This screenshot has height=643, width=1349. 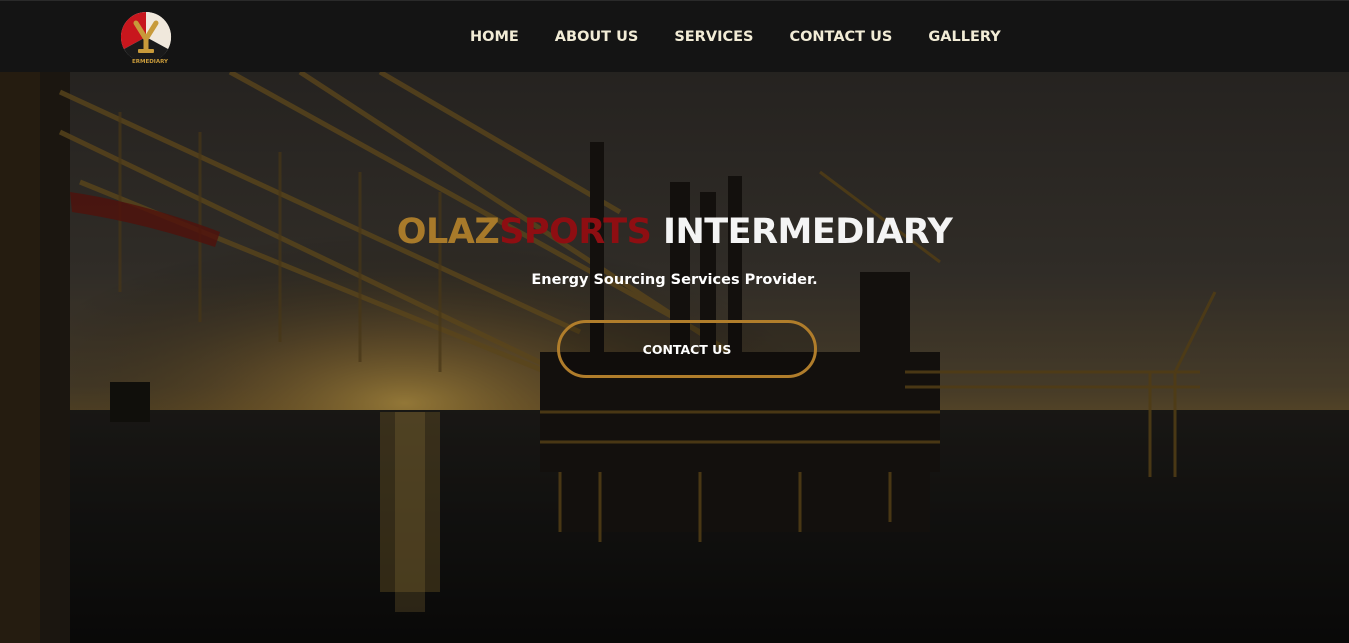 I want to click on hero-subtitle: Energy Sourcing Services Provider., so click(x=674, y=280).